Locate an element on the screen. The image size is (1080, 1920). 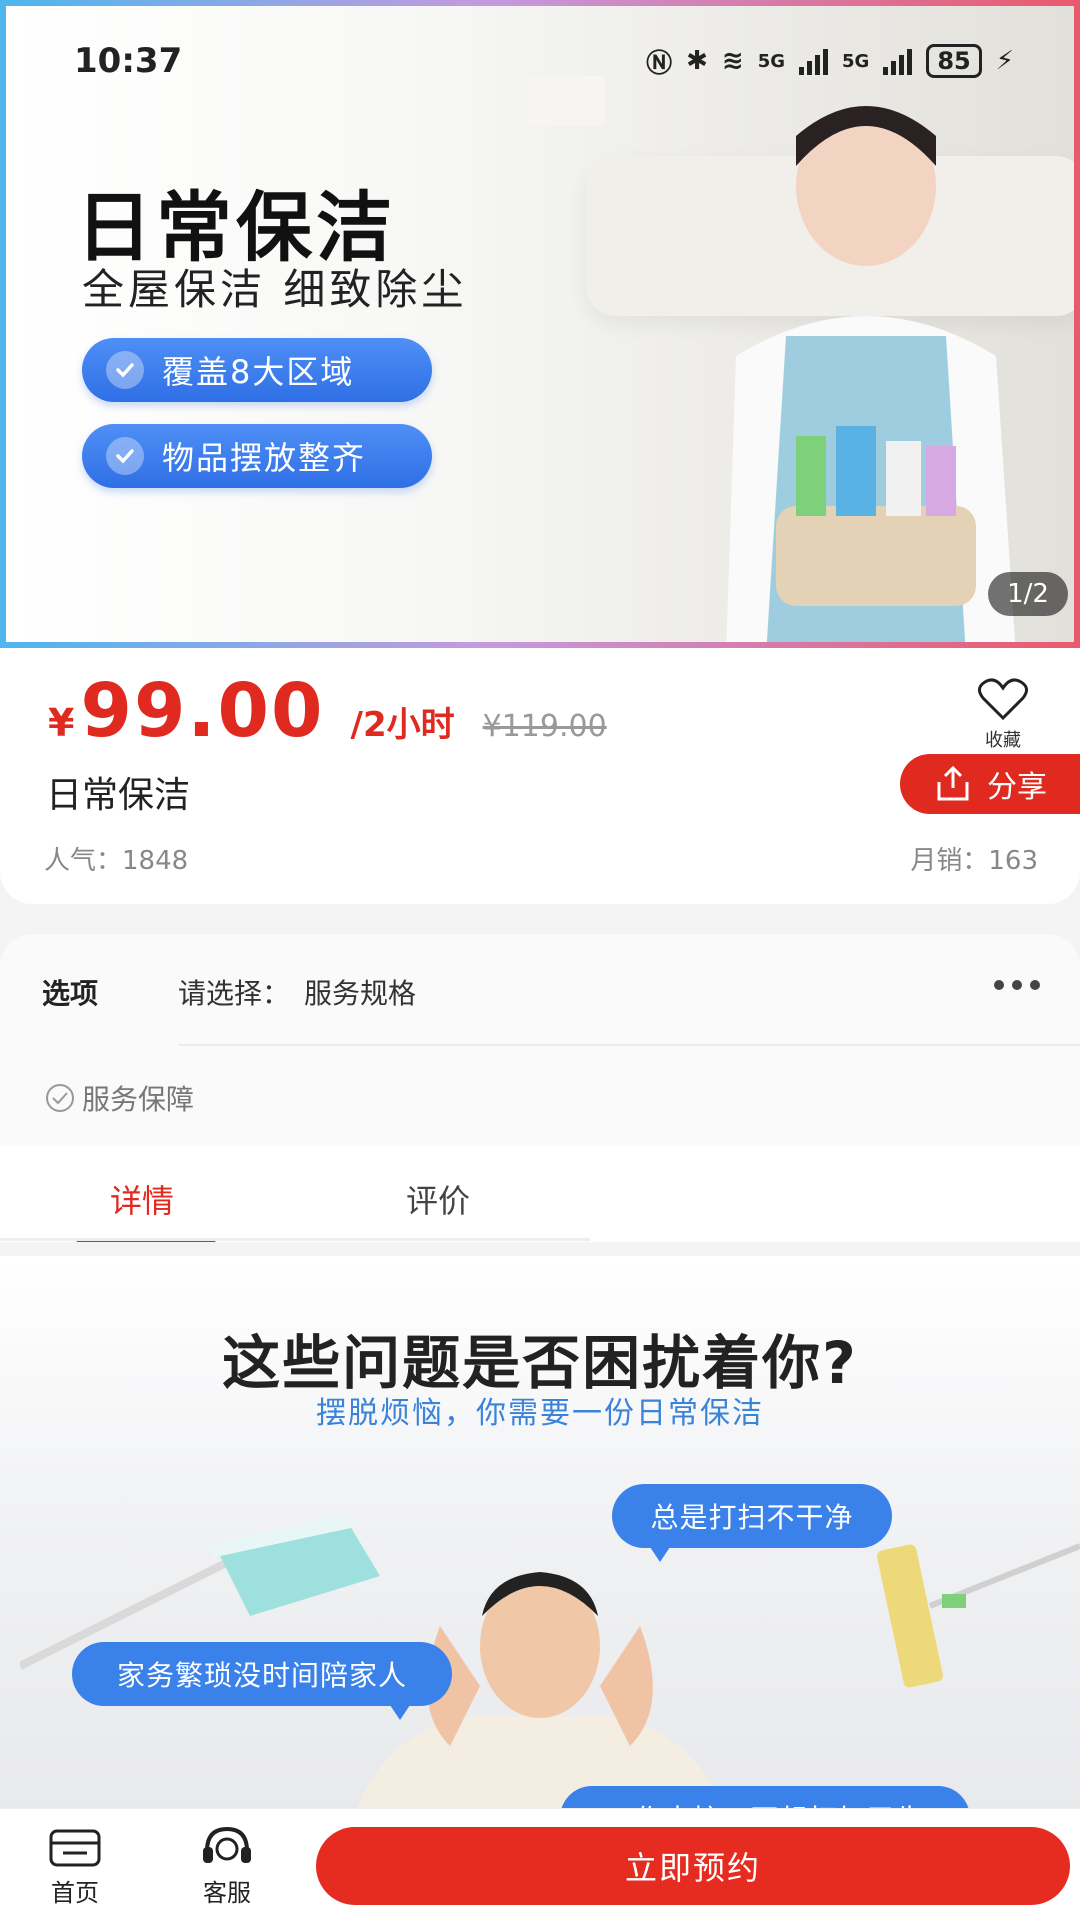
image-counter: 1/2 is located at coordinates (1028, 594).